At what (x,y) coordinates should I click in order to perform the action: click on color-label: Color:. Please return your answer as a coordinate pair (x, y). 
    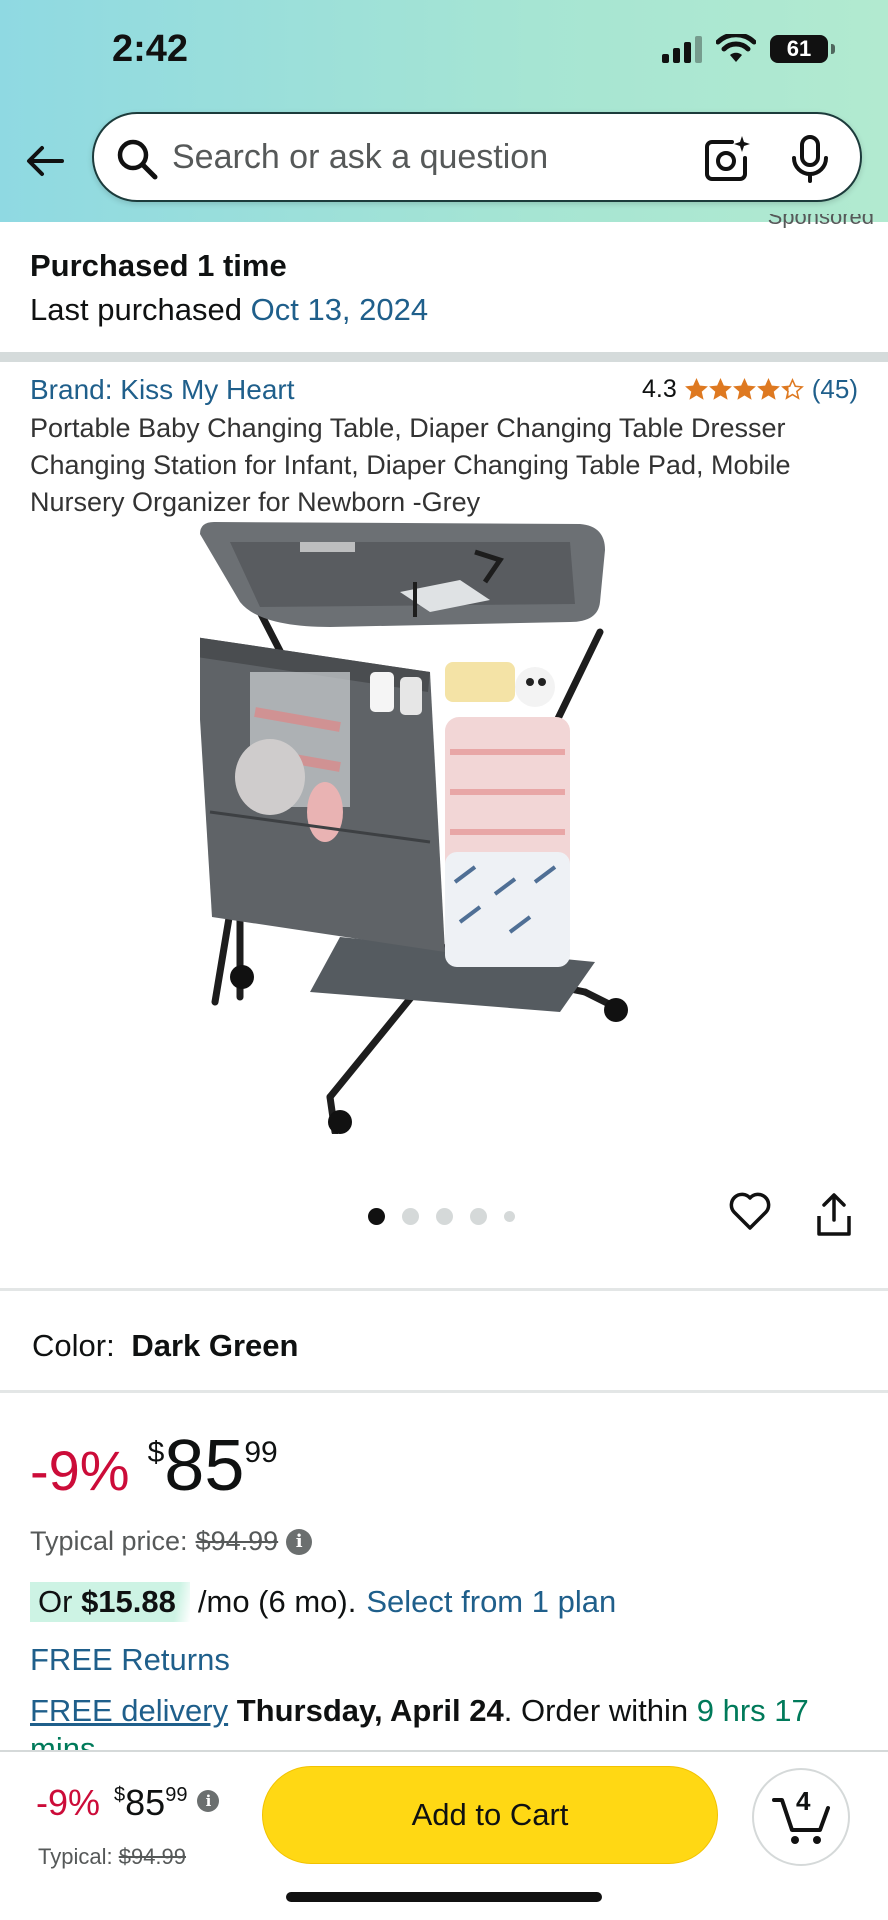
    Looking at the image, I should click on (73, 1345).